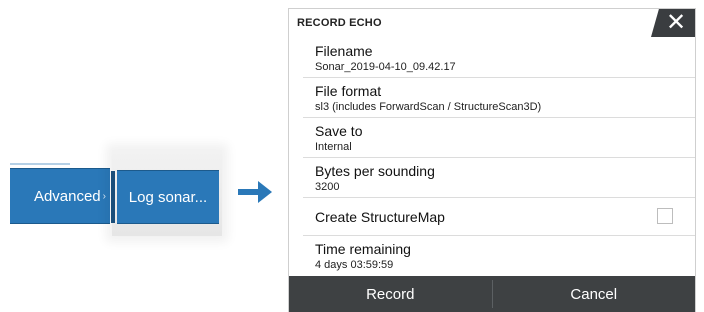 This screenshot has height=312, width=704. I want to click on menu-divider, so click(40, 164).